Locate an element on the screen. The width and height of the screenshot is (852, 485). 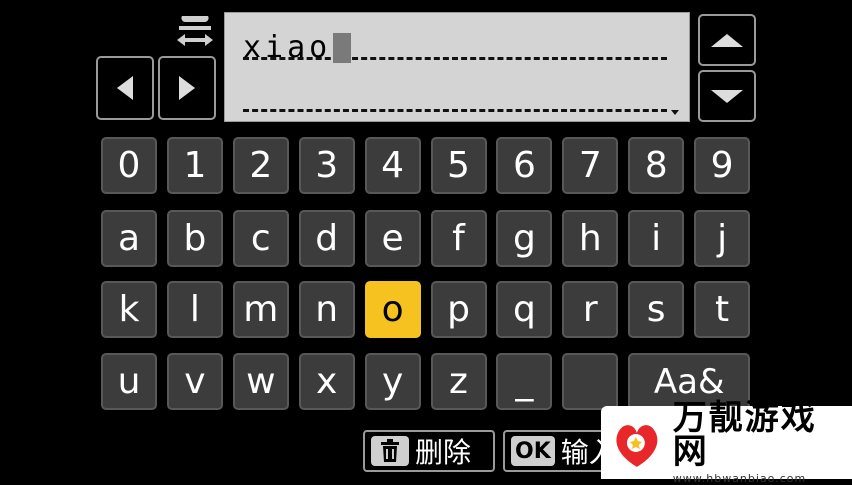
key-g: g is located at coordinates (524, 238).